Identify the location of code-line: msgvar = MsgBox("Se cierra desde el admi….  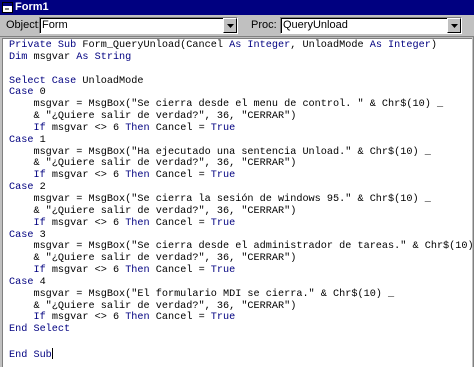
(240, 247).